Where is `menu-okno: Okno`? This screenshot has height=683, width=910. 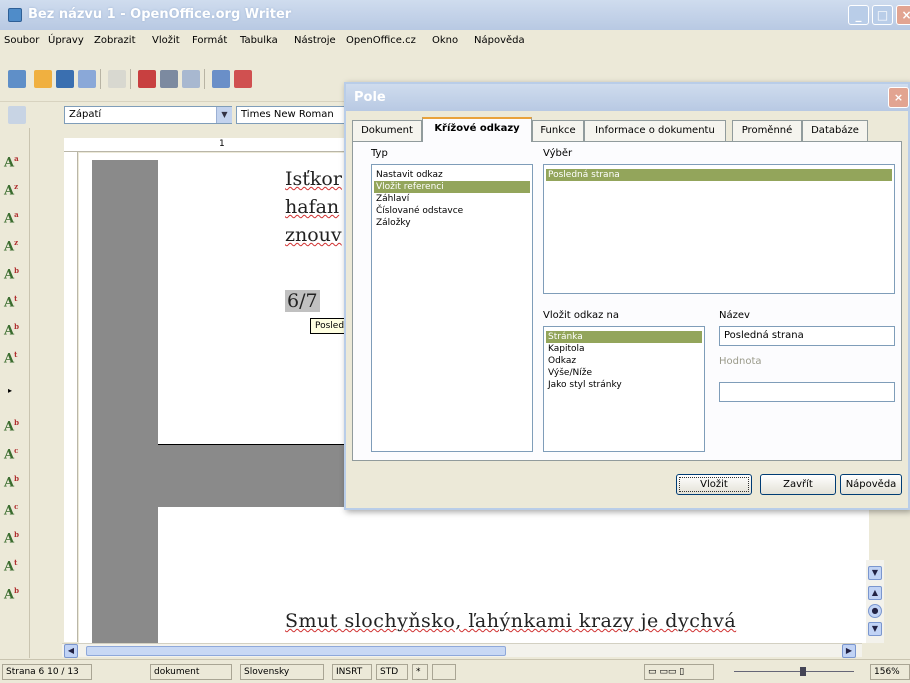
menu-okno: Okno is located at coordinates (445, 40).